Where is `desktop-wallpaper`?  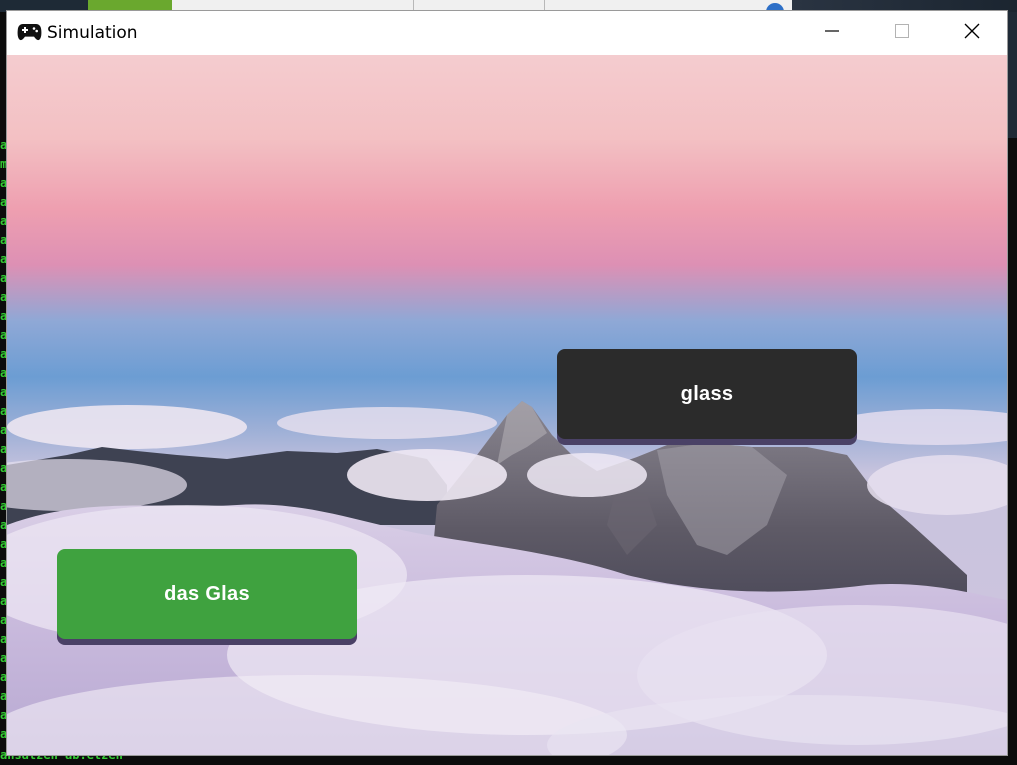
desktop-wallpaper is located at coordinates (1012, 75).